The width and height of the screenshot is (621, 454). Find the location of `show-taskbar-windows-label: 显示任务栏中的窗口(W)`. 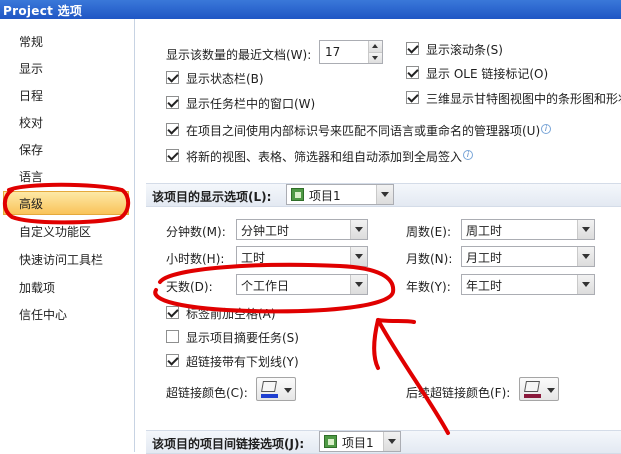

show-taskbar-windows-label: 显示任务栏中的窗口(W) is located at coordinates (251, 104).